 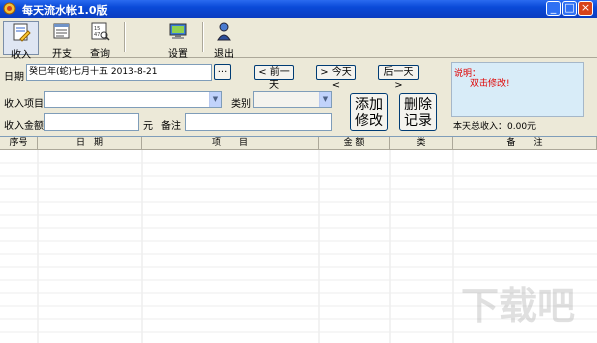 I want to click on window-title: 每天流水帐1.0版, so click(x=65, y=10).